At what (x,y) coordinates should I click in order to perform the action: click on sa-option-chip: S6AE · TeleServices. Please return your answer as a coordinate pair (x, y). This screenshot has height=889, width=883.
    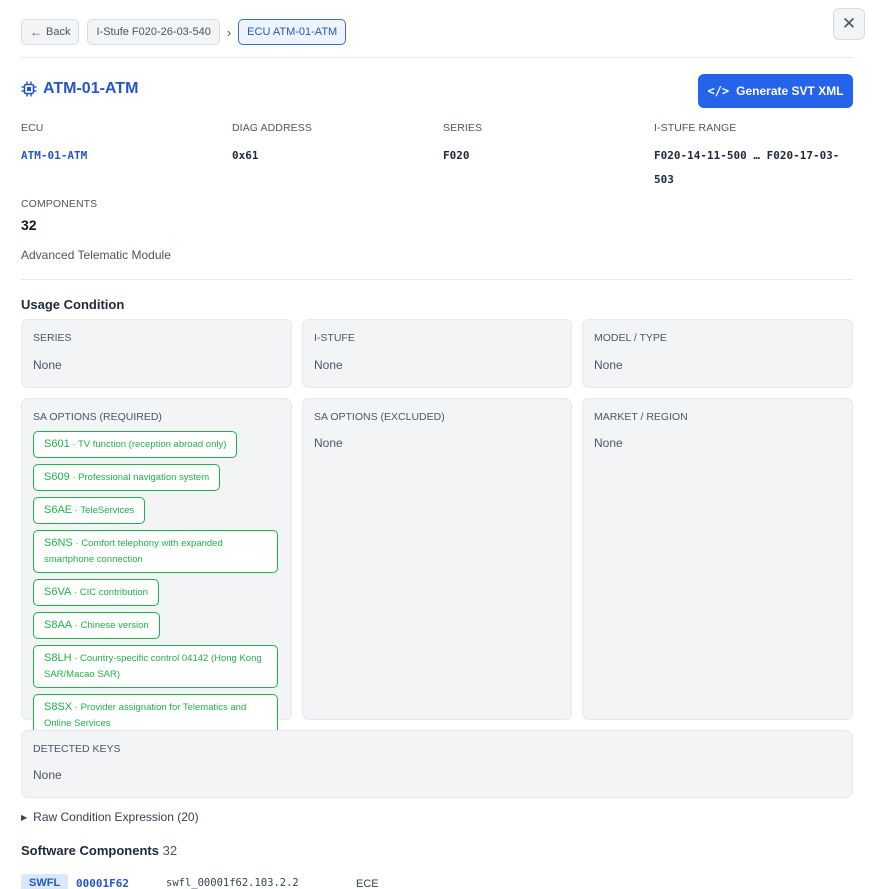
    Looking at the image, I should click on (89, 510).